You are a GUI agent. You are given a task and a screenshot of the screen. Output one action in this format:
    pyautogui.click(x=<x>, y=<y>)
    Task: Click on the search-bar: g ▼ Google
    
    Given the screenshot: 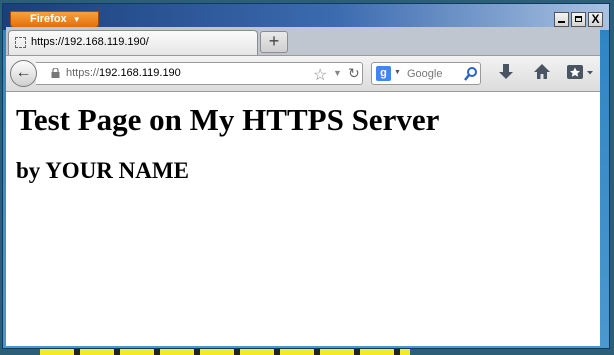 What is the action you would take?
    pyautogui.click(x=426, y=73)
    